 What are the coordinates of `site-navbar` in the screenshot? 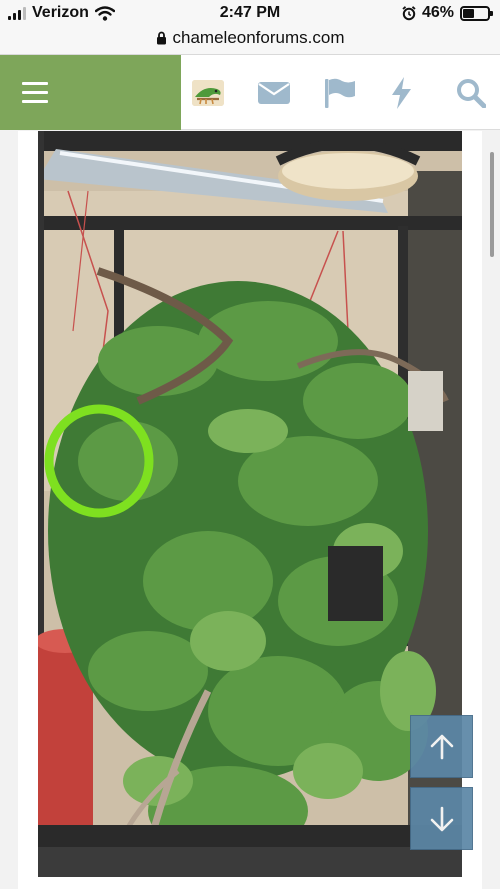 It's located at (250, 92).